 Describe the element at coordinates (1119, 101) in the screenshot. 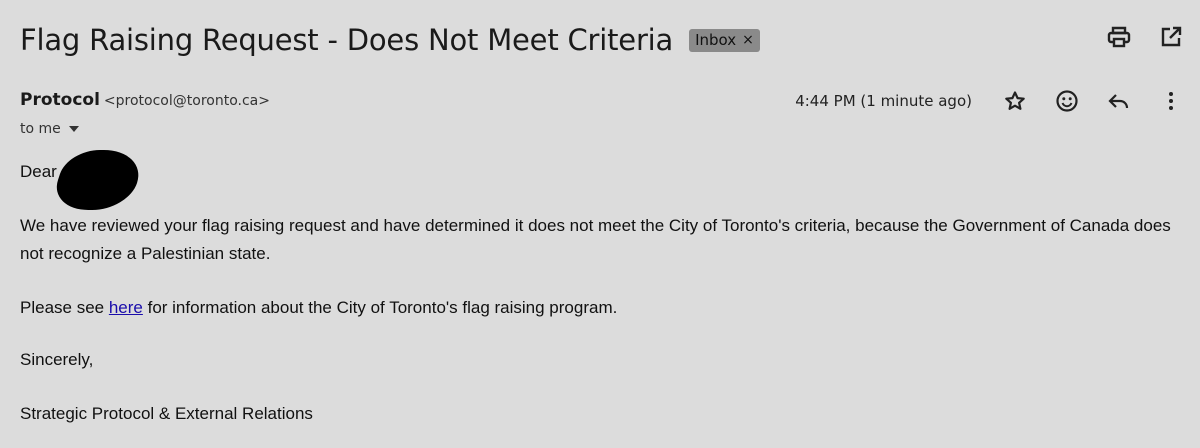

I see `reply-icon` at that location.